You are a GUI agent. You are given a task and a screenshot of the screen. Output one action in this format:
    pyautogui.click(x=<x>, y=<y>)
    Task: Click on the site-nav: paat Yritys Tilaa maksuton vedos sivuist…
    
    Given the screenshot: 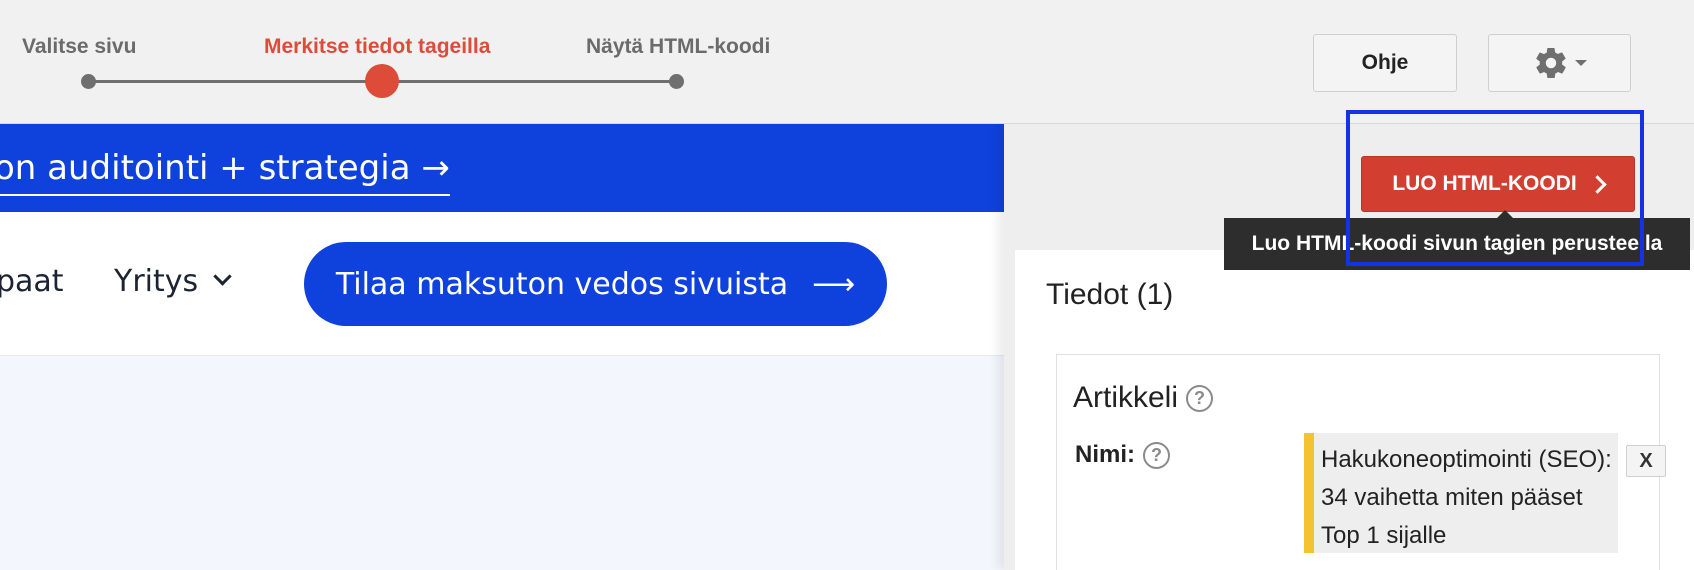 What is the action you would take?
    pyautogui.click(x=502, y=284)
    